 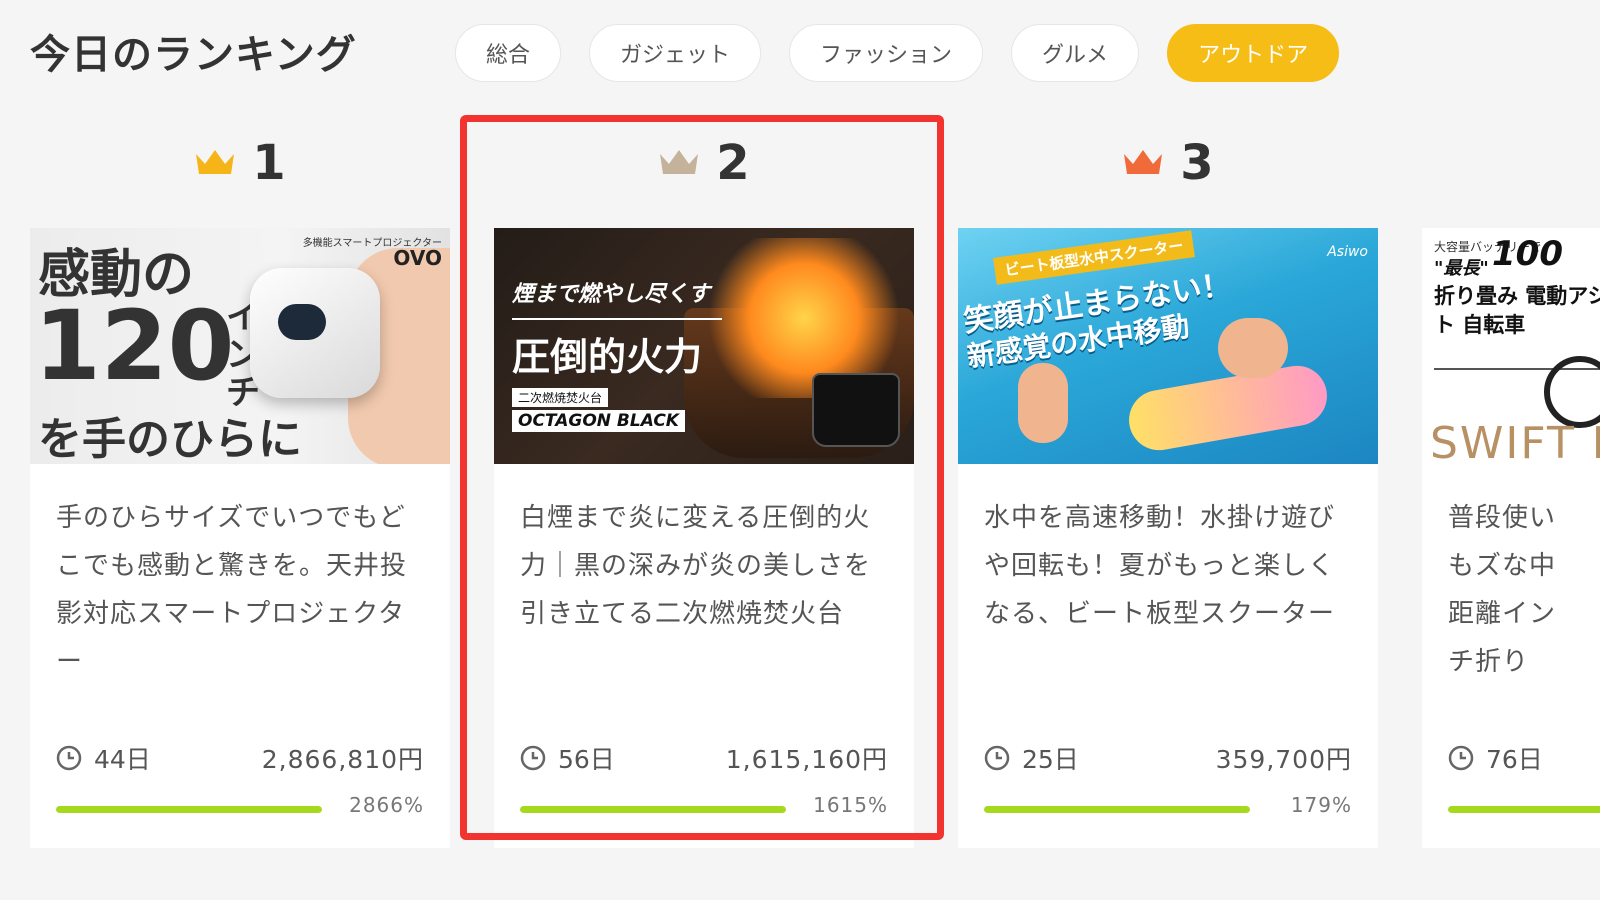 I want to click on project-meta: 44日 2,866,810円, so click(x=240, y=758).